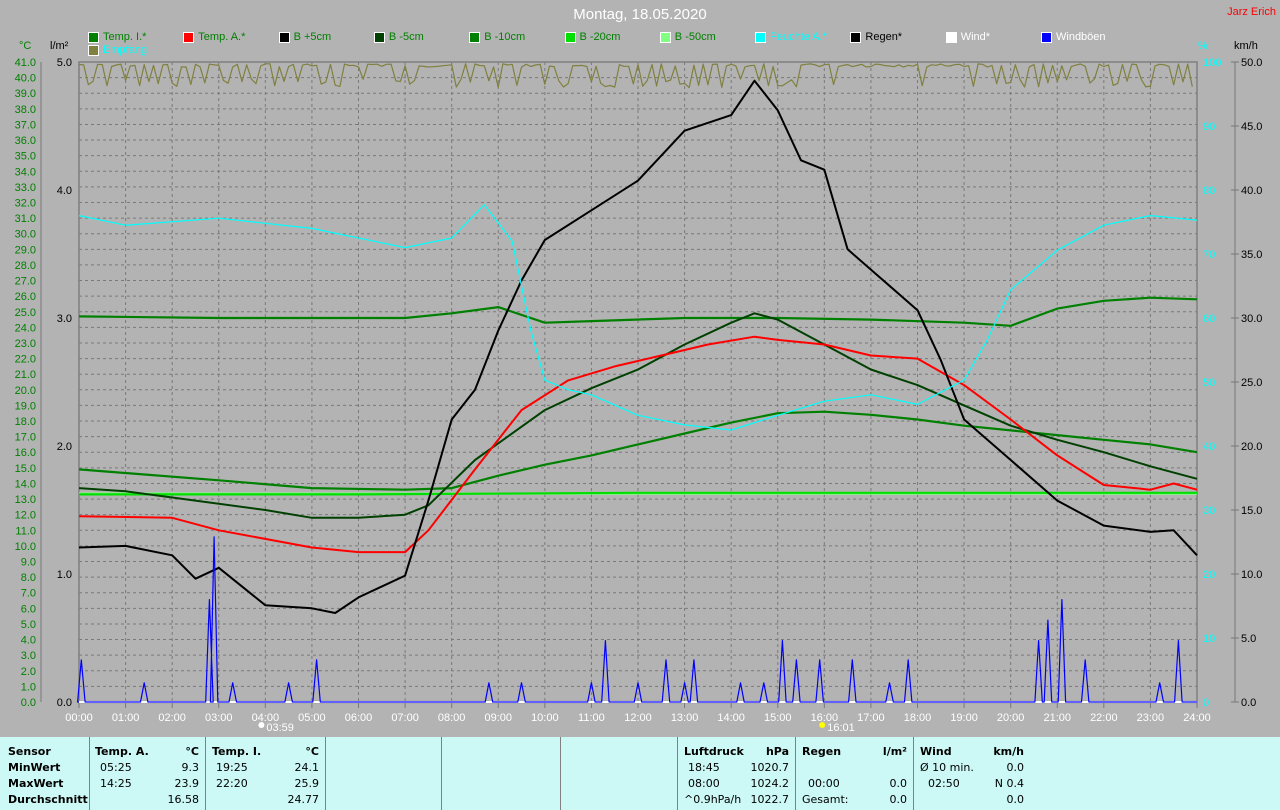  Describe the element at coordinates (1081, 37) in the screenshot. I see `legend-label: Windböen` at that location.